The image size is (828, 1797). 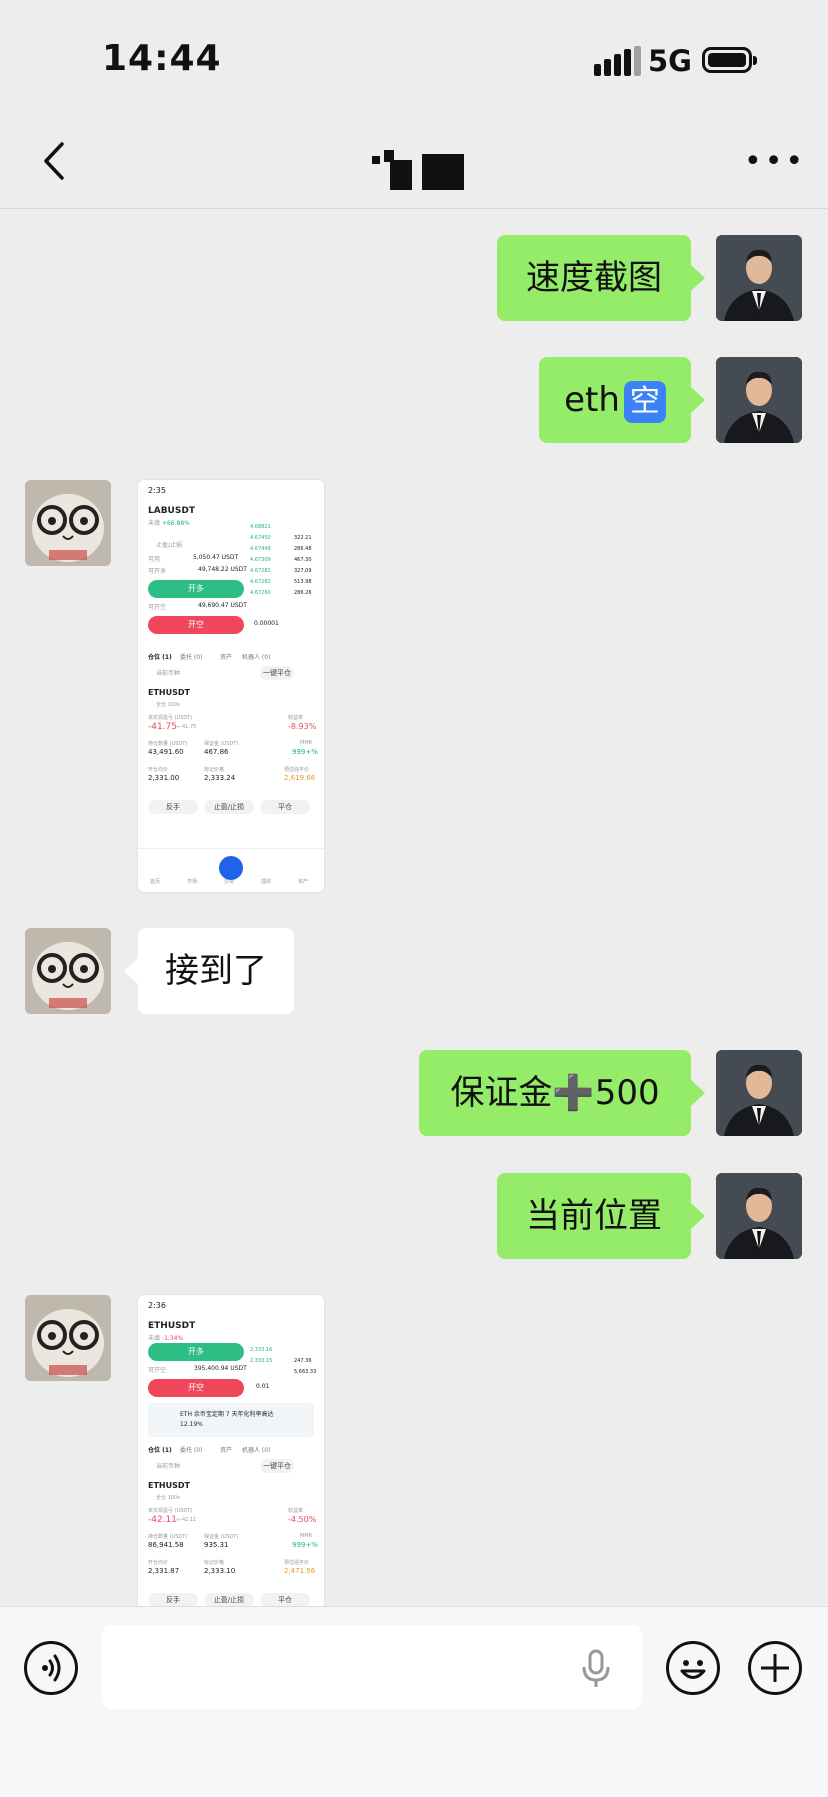 What do you see at coordinates (214, 1563) in the screenshot?
I see `shot-mark-label: 标记价格` at bounding box center [214, 1563].